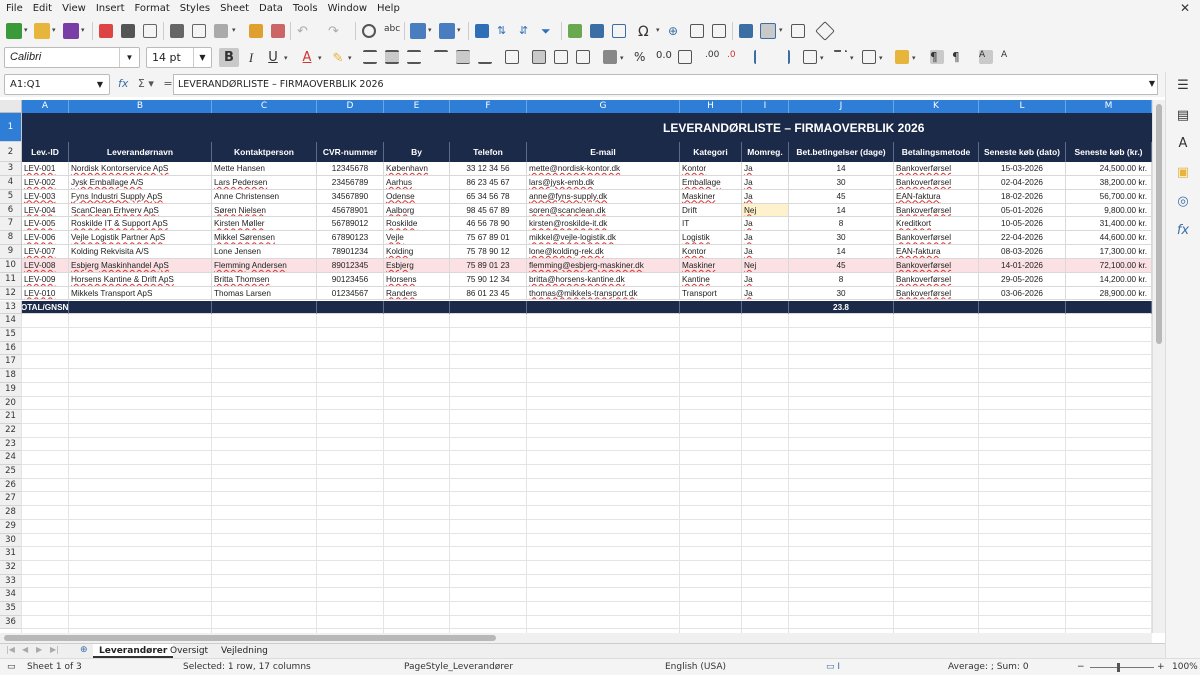  Describe the element at coordinates (39, 649) in the screenshot. I see `next-sheet-icon: ▶` at that location.